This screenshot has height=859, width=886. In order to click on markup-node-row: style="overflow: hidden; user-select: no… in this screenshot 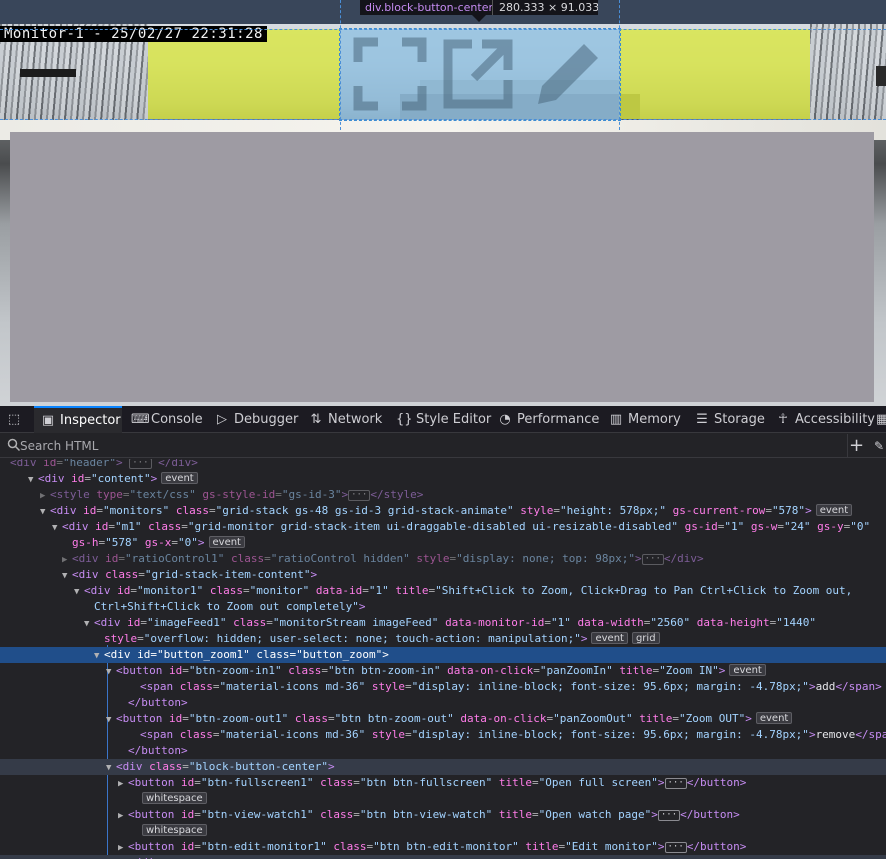, I will do `click(443, 639)`.